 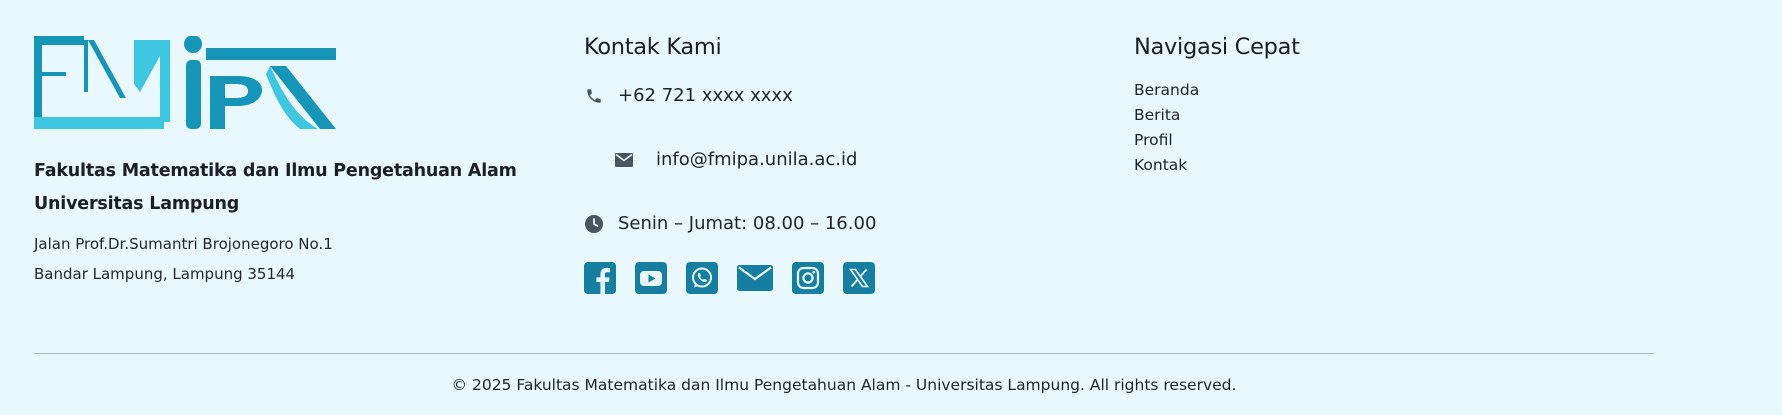 What do you see at coordinates (1284, 115) in the screenshot?
I see `quicknav-item-berita: Berita` at bounding box center [1284, 115].